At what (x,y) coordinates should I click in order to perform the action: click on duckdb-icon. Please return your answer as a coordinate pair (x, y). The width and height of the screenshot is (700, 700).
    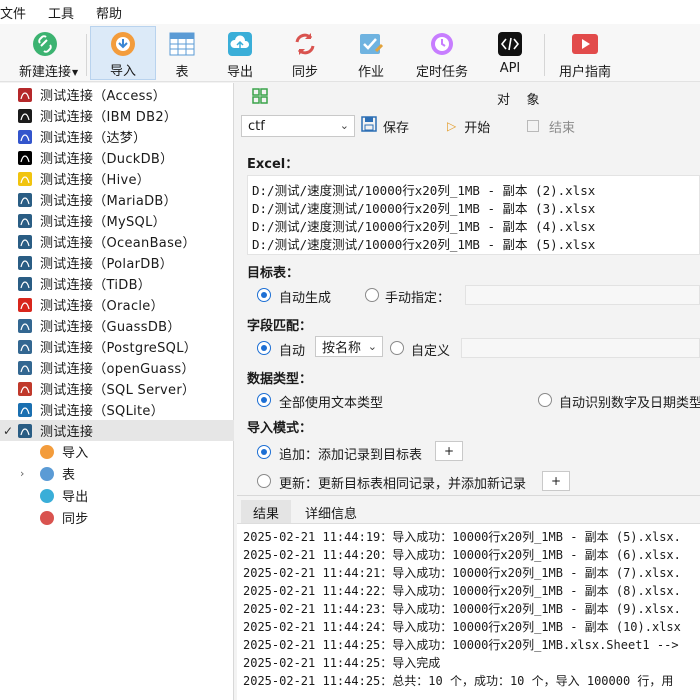
    Looking at the image, I should click on (24, 157).